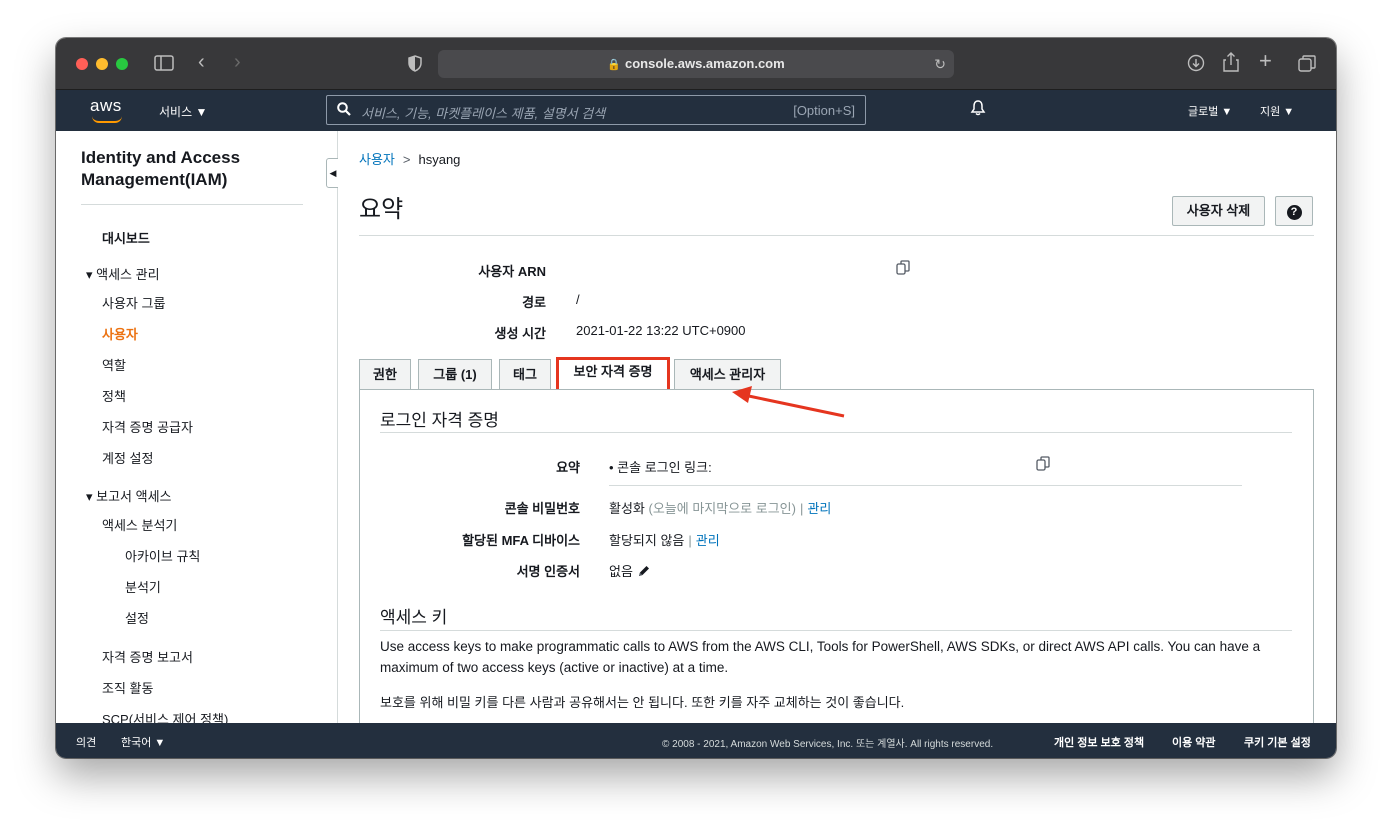 The image size is (1392, 832). I want to click on share-icon, so click(1231, 63).